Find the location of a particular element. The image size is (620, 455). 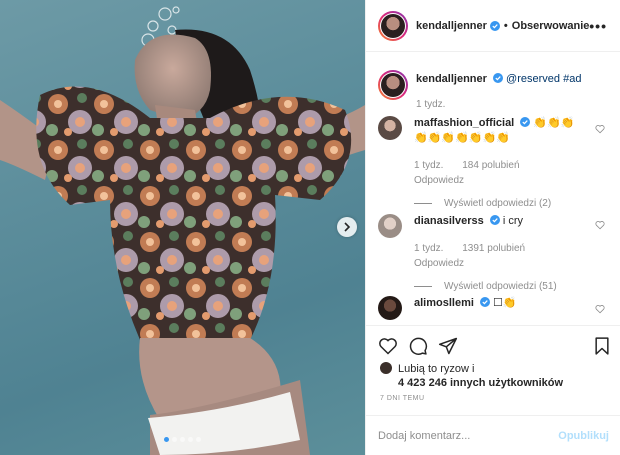

add-comment-bar: Opublikuj is located at coordinates (493, 435).